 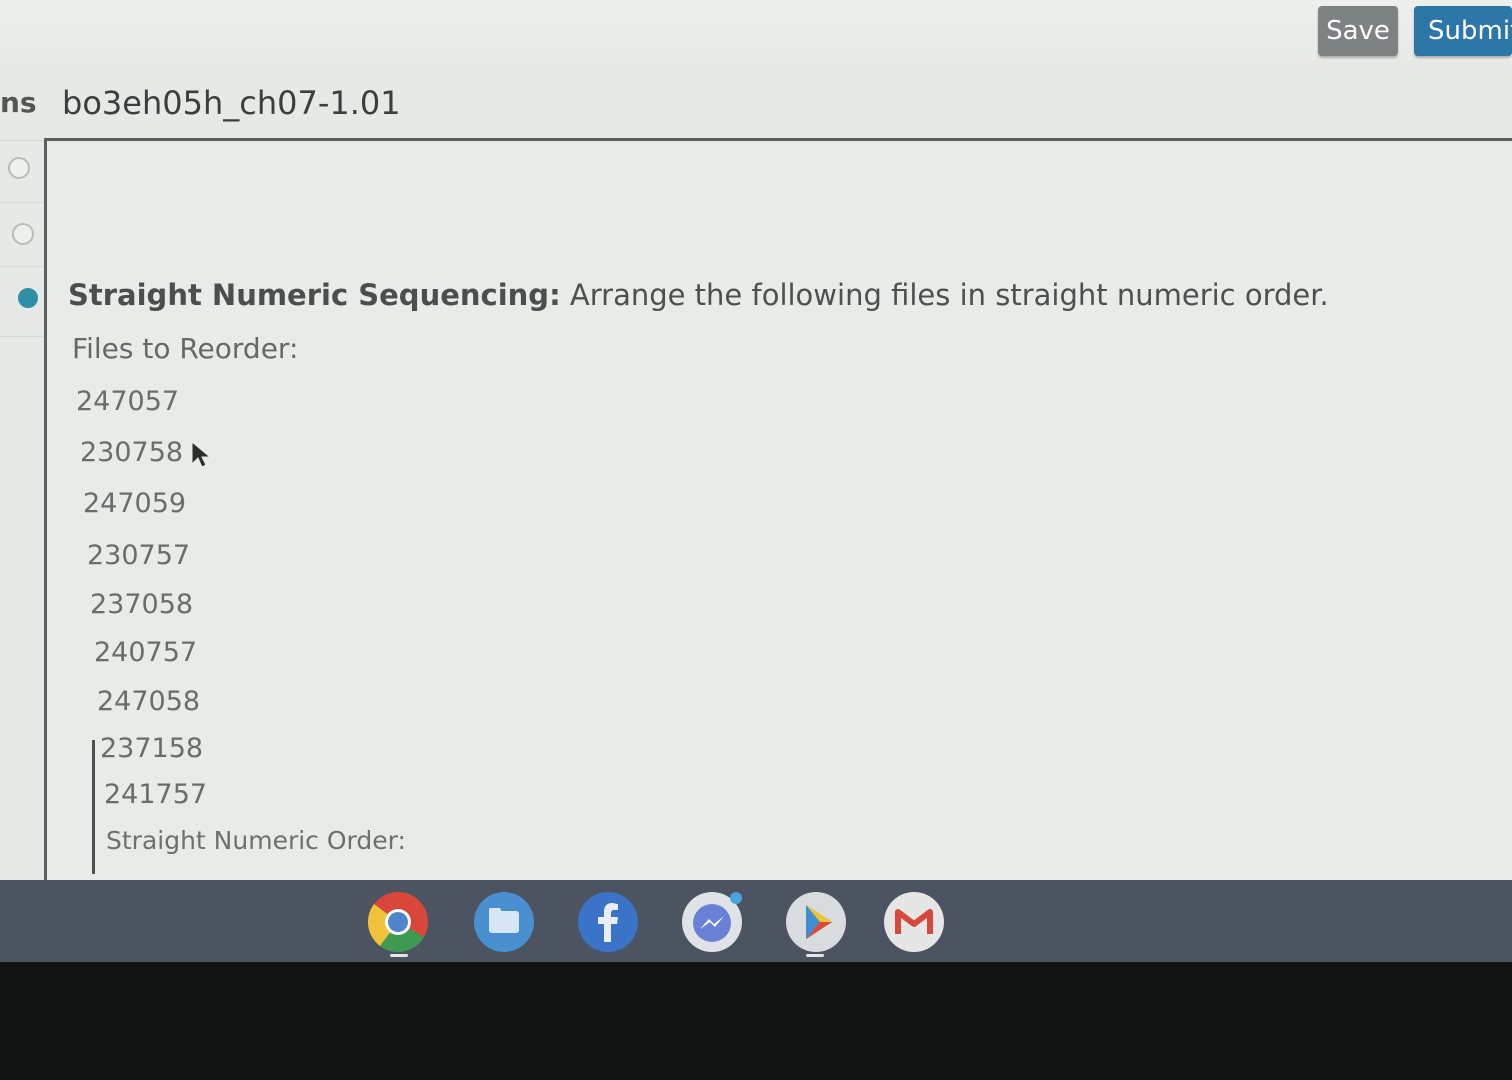 What do you see at coordinates (185, 348) in the screenshot?
I see `files-label: Files to Reorder:` at bounding box center [185, 348].